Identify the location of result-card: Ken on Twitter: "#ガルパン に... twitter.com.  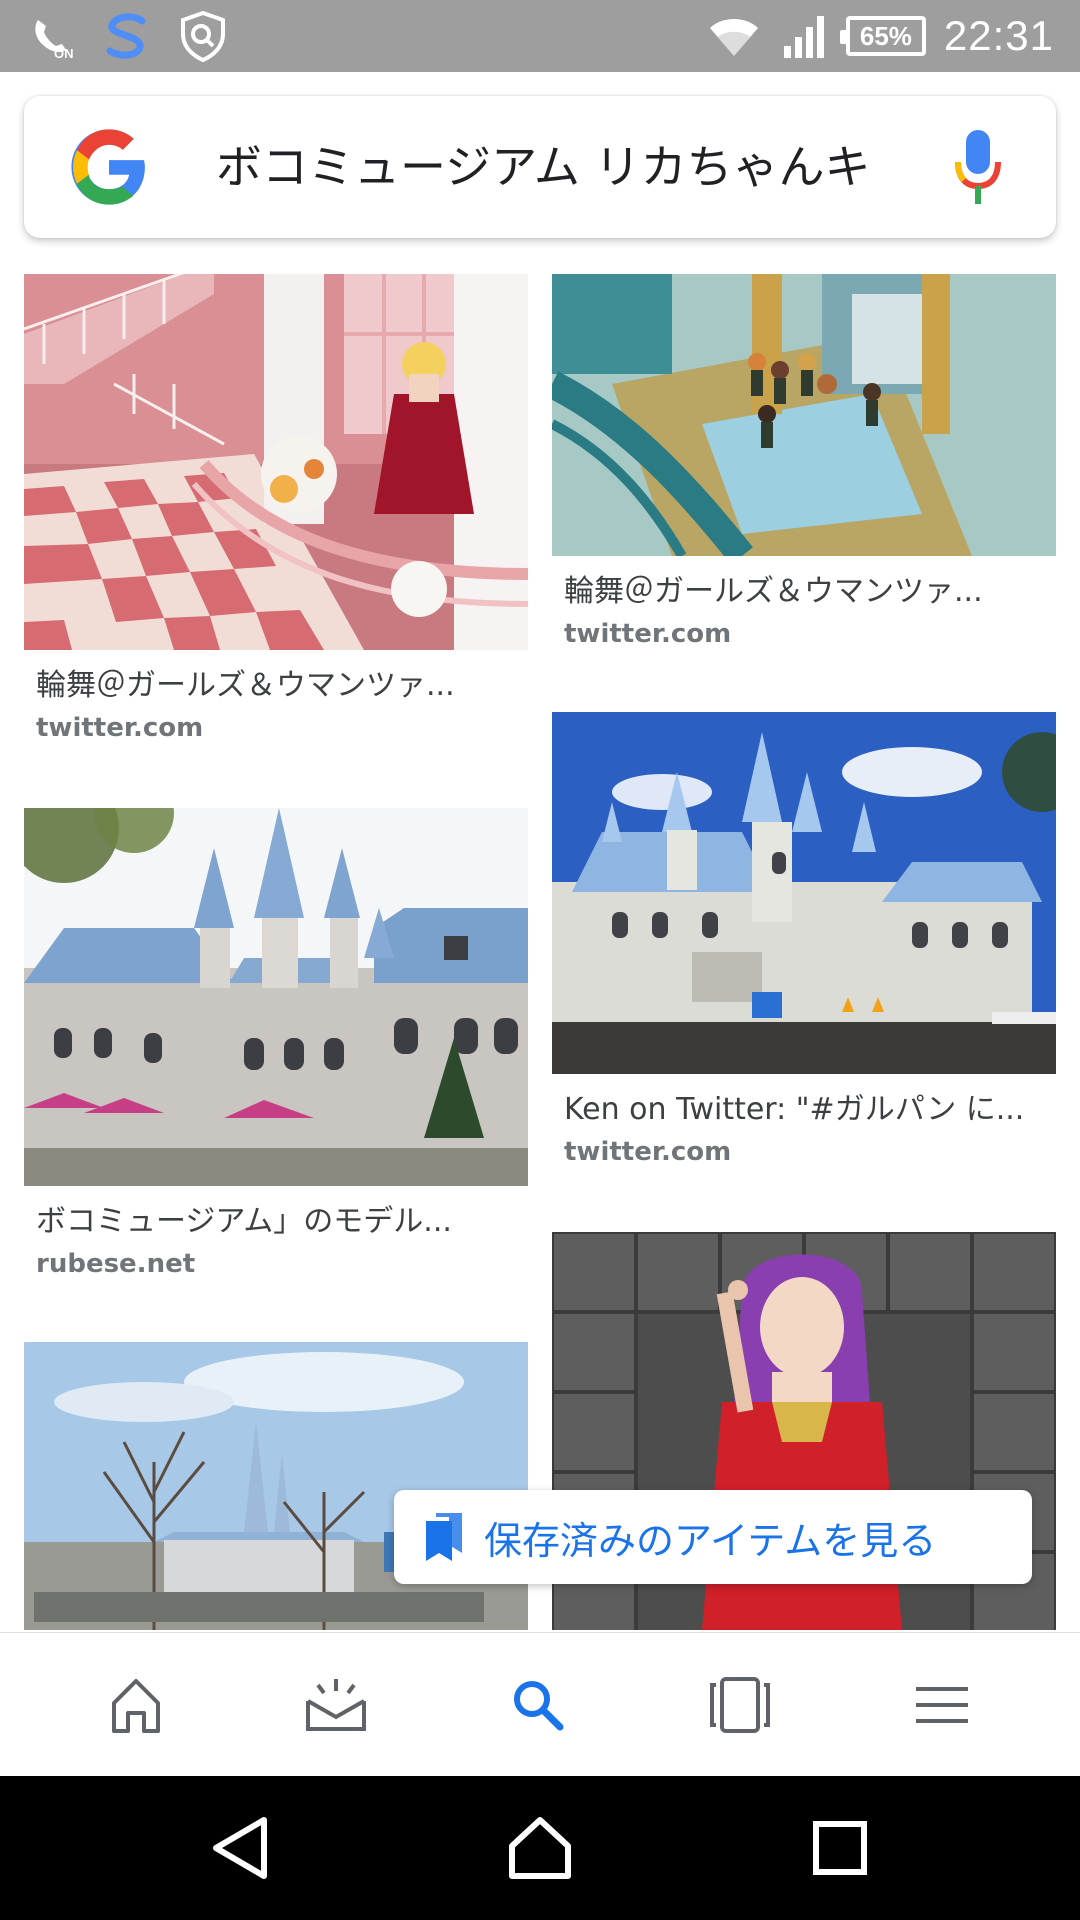
(804, 942).